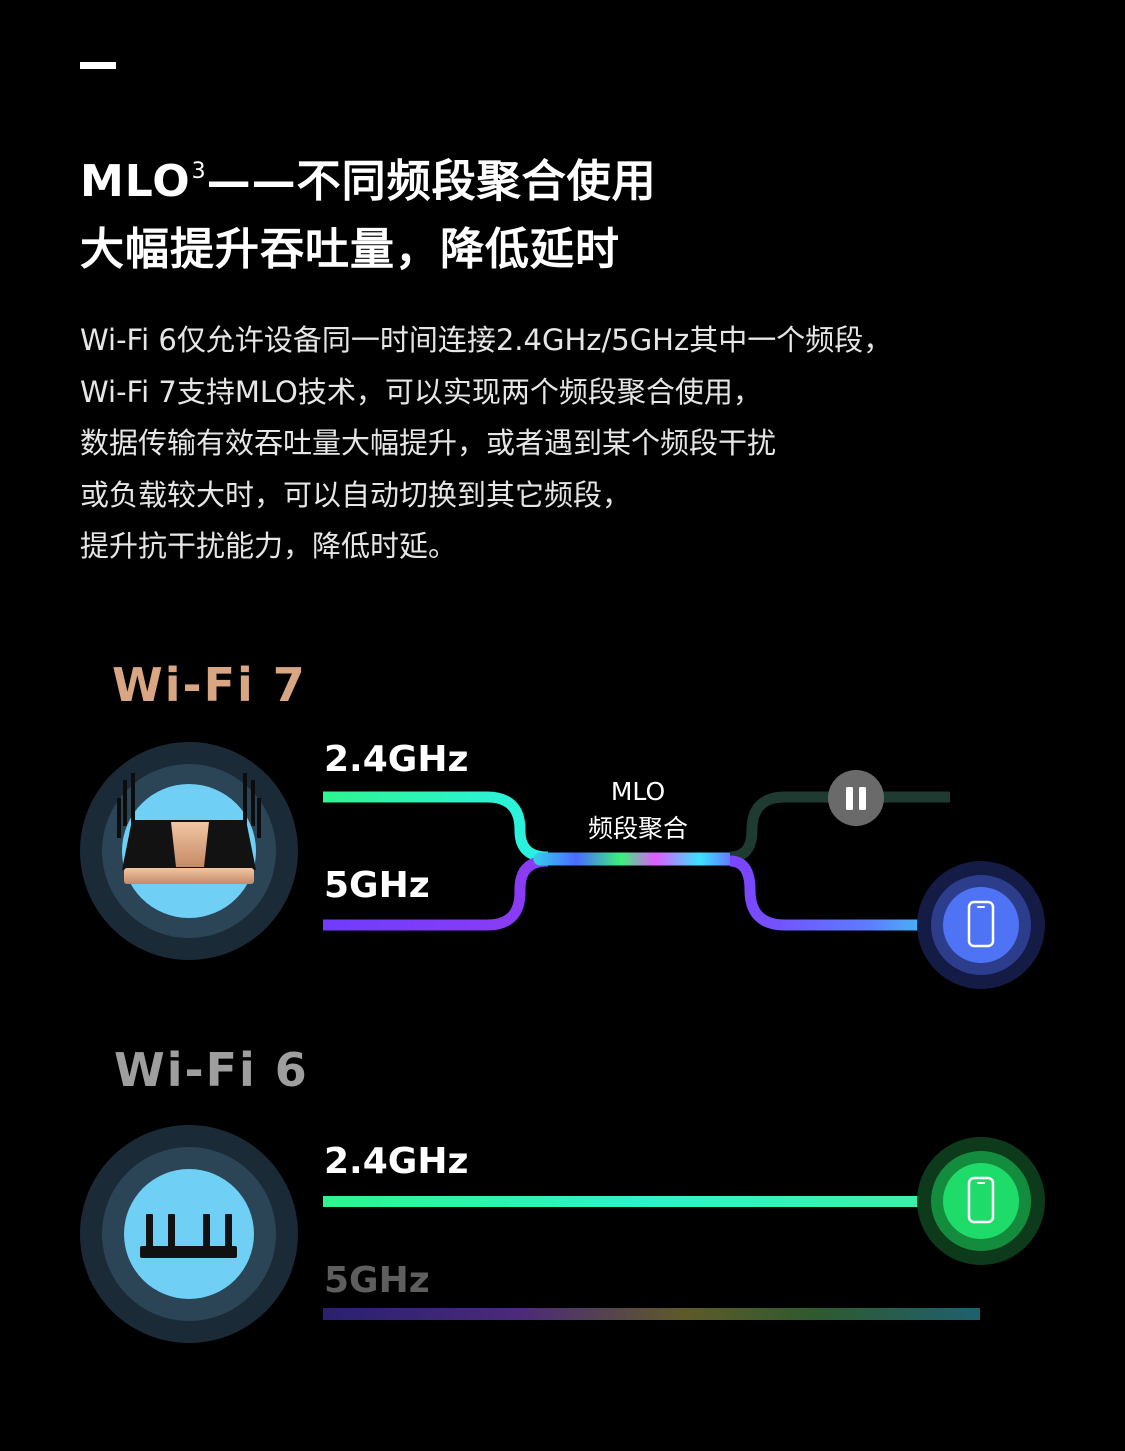  I want to click on wifi7-24ghz-line, so click(436, 827).